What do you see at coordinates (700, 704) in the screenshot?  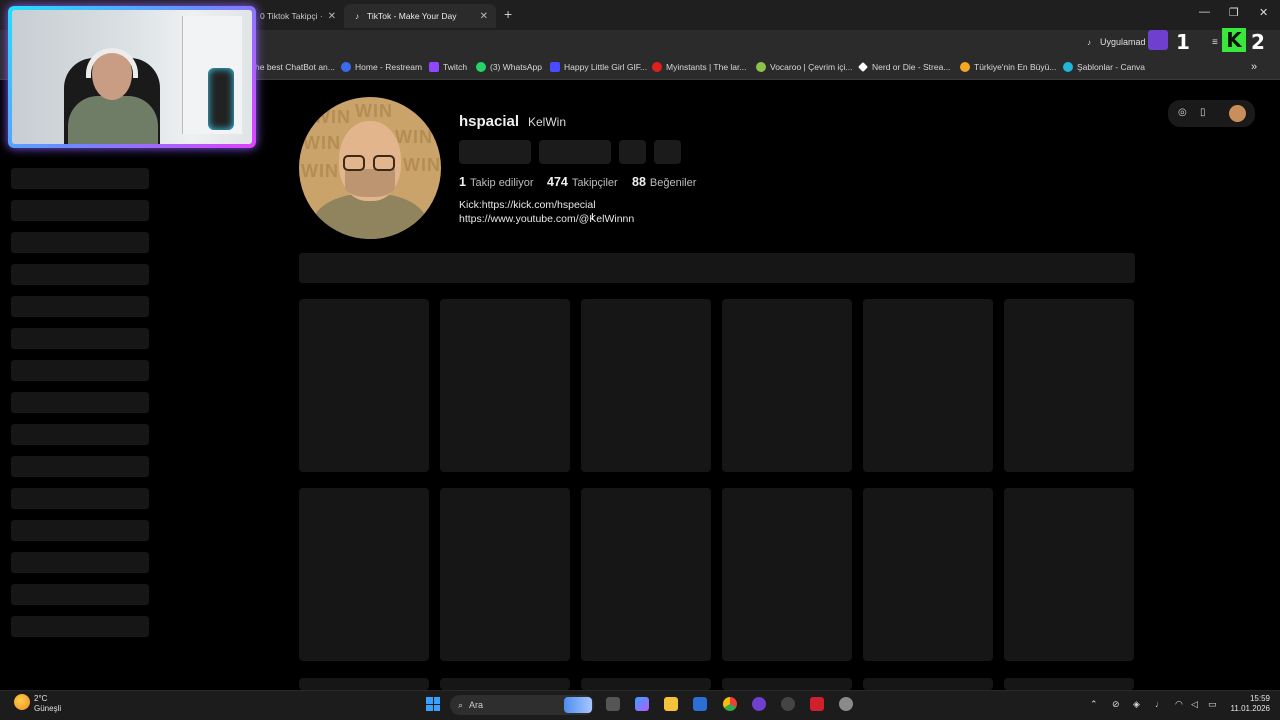 I see `store-icon` at bounding box center [700, 704].